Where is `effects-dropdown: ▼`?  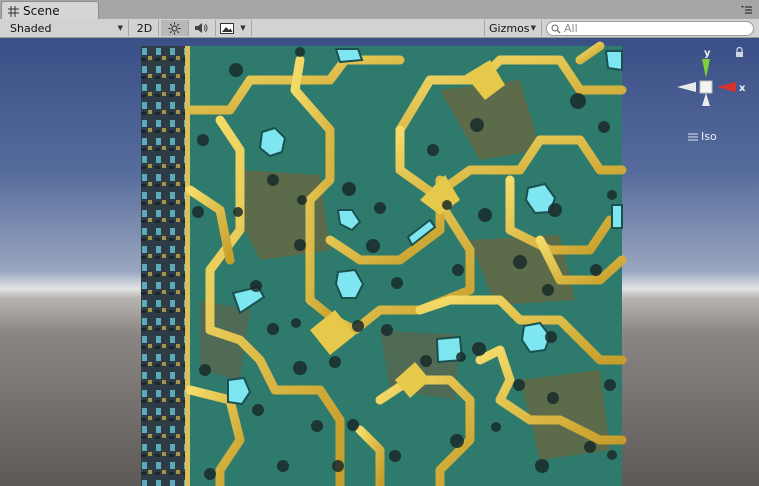
effects-dropdown: ▼ is located at coordinates (233, 28).